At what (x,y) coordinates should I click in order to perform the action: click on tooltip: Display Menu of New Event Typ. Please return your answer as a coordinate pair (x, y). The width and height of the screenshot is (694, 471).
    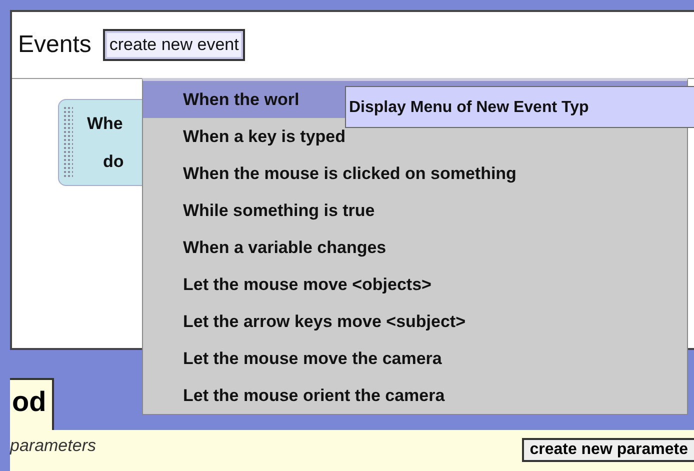
    Looking at the image, I should click on (519, 107).